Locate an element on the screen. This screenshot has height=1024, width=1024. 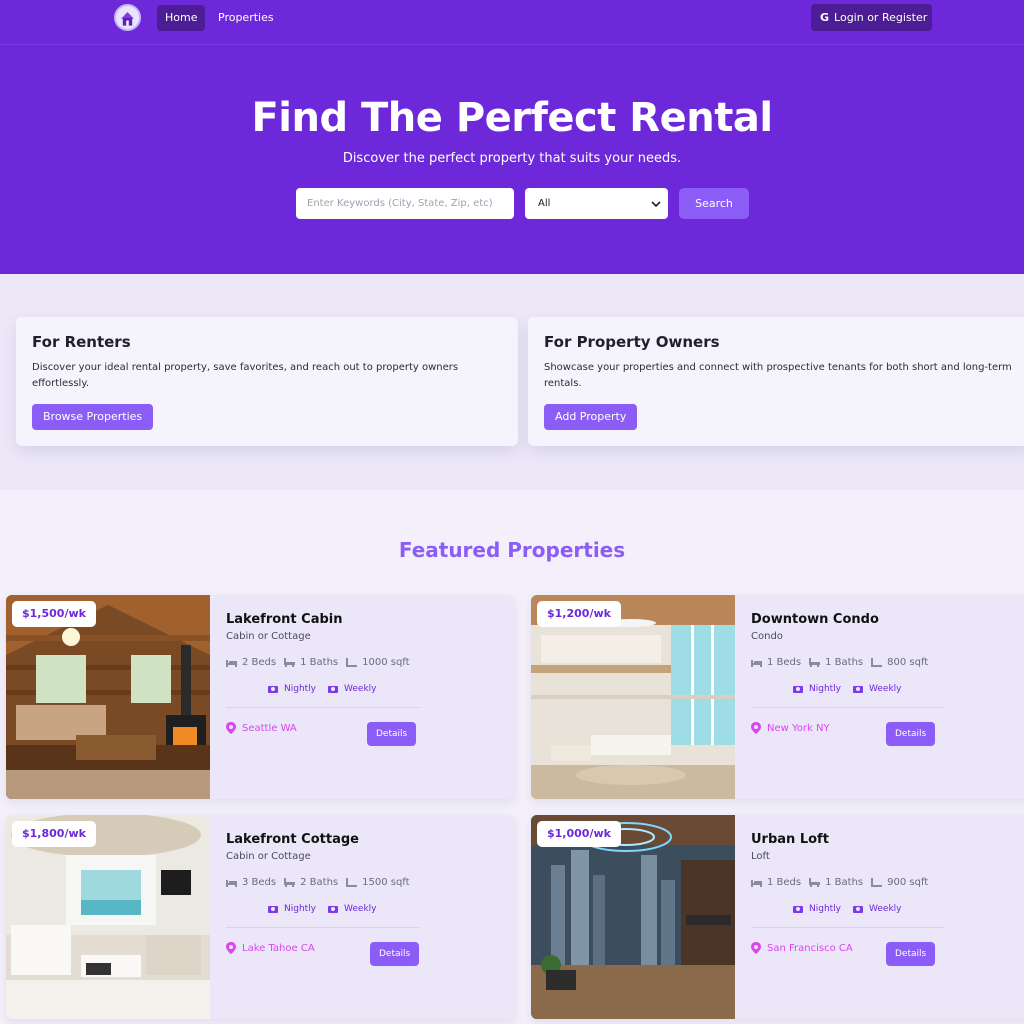
property-title: Lakefront Cottage is located at coordinates (292, 839).